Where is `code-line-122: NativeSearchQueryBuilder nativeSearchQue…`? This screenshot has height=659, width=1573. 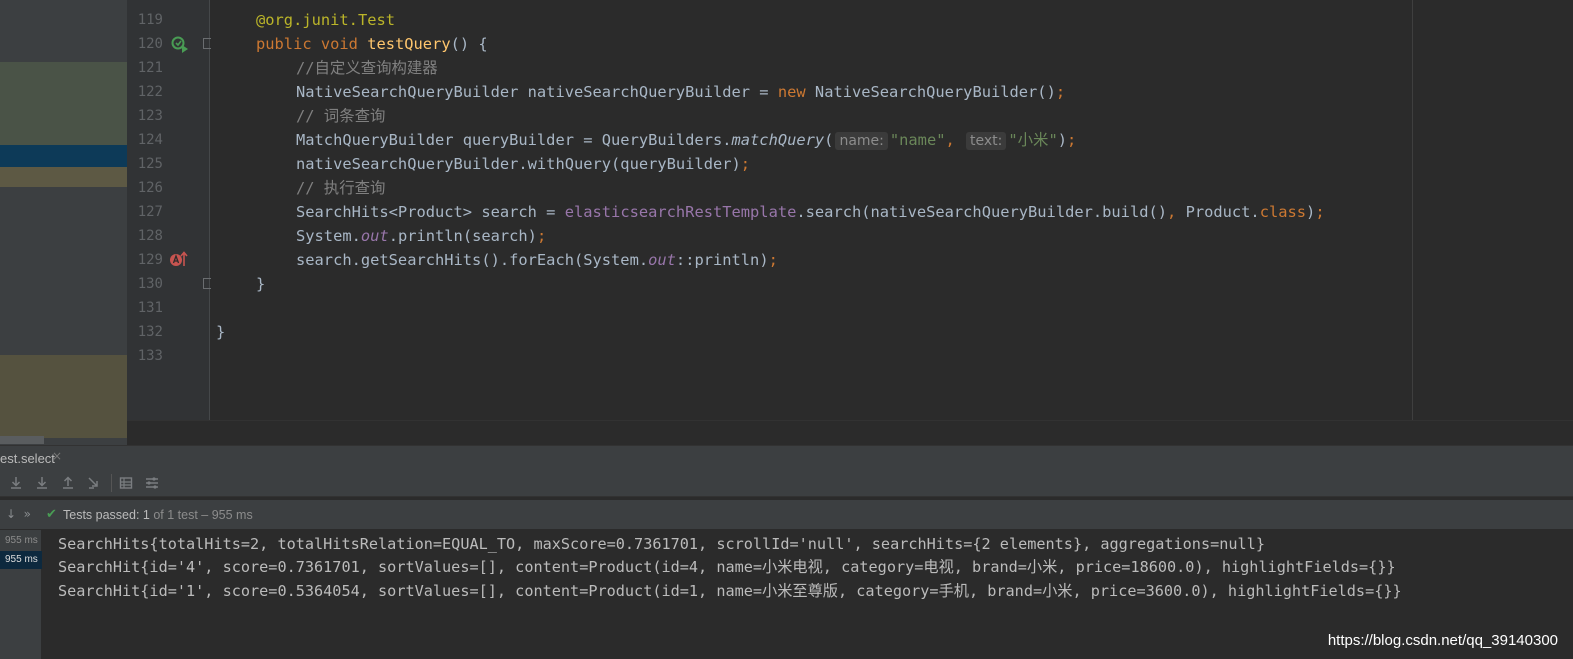
code-line-122: NativeSearchQueryBuilder nativeSearchQue… is located at coordinates (680, 92).